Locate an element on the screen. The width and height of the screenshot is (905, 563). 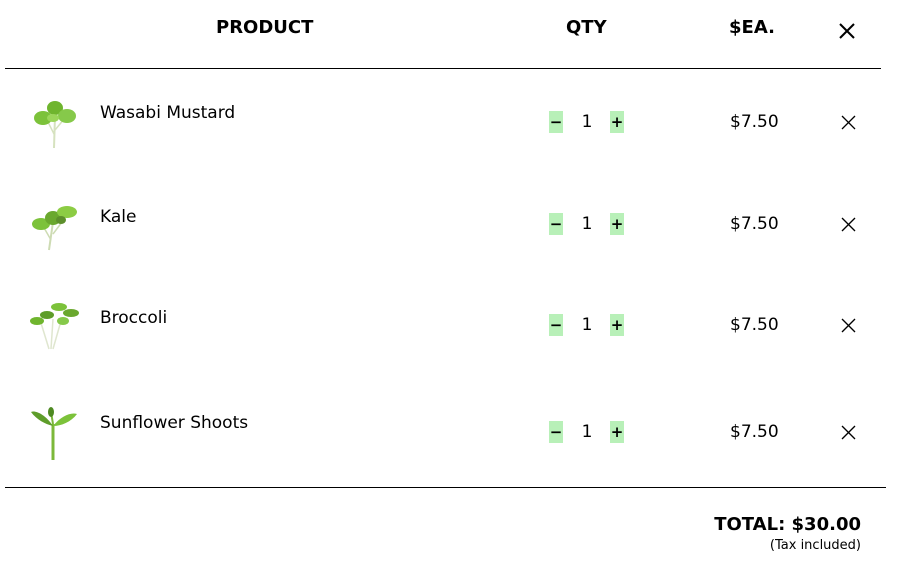
sunflower-shoot-image is located at coordinates (54, 433).